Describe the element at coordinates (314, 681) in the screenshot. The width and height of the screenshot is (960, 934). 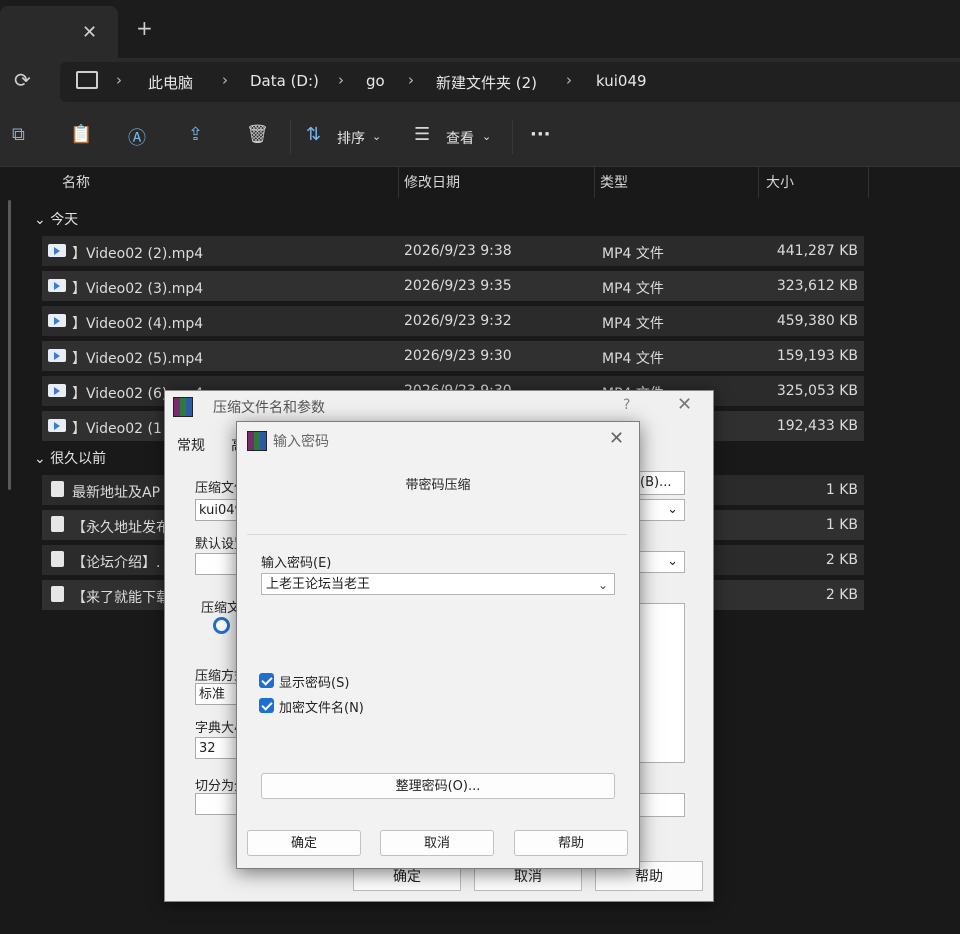
I see `show-password-label: 显示密码(S)` at that location.